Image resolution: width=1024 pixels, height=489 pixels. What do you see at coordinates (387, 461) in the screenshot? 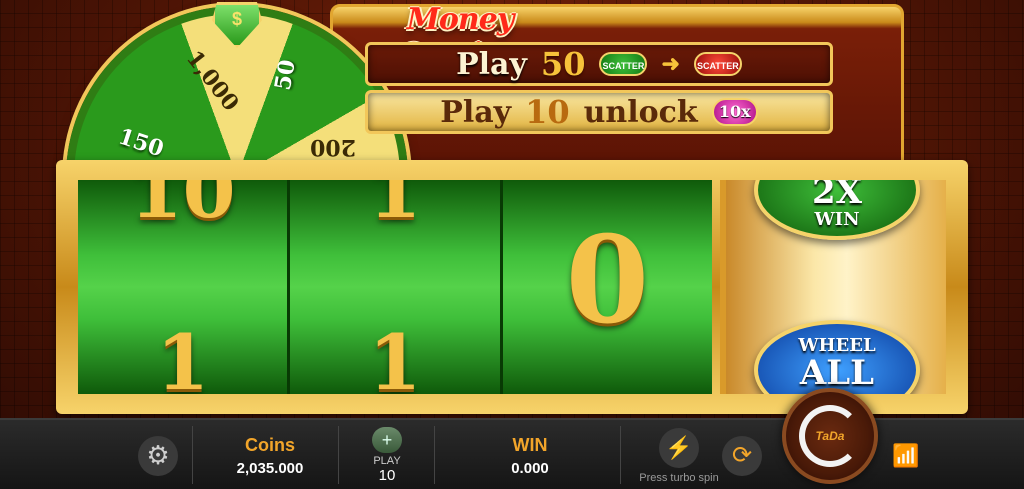
I see `play-label: PLAY` at bounding box center [387, 461].